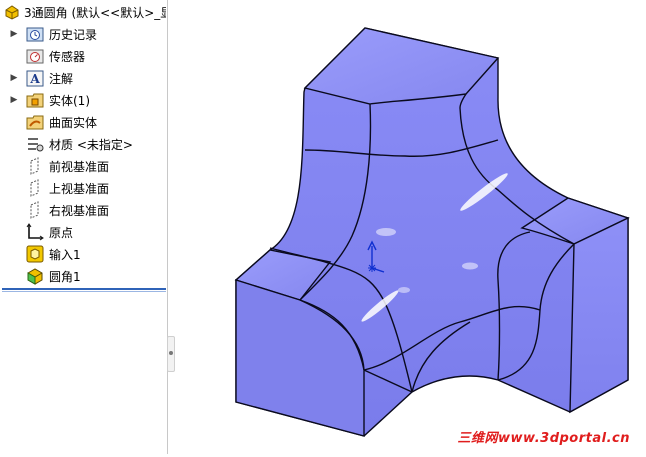 This screenshot has width=646, height=457. I want to click on tree-root-label: 3通圆角 (默认<<默认>_显, so click(95, 12).